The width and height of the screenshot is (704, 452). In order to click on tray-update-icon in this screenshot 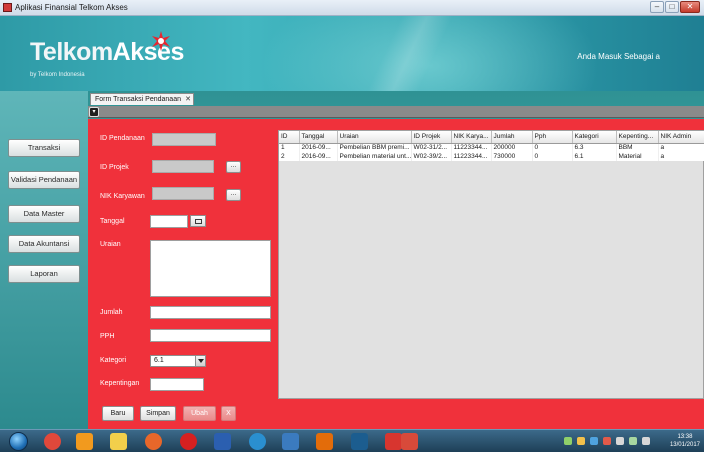, I will do `click(594, 441)`.